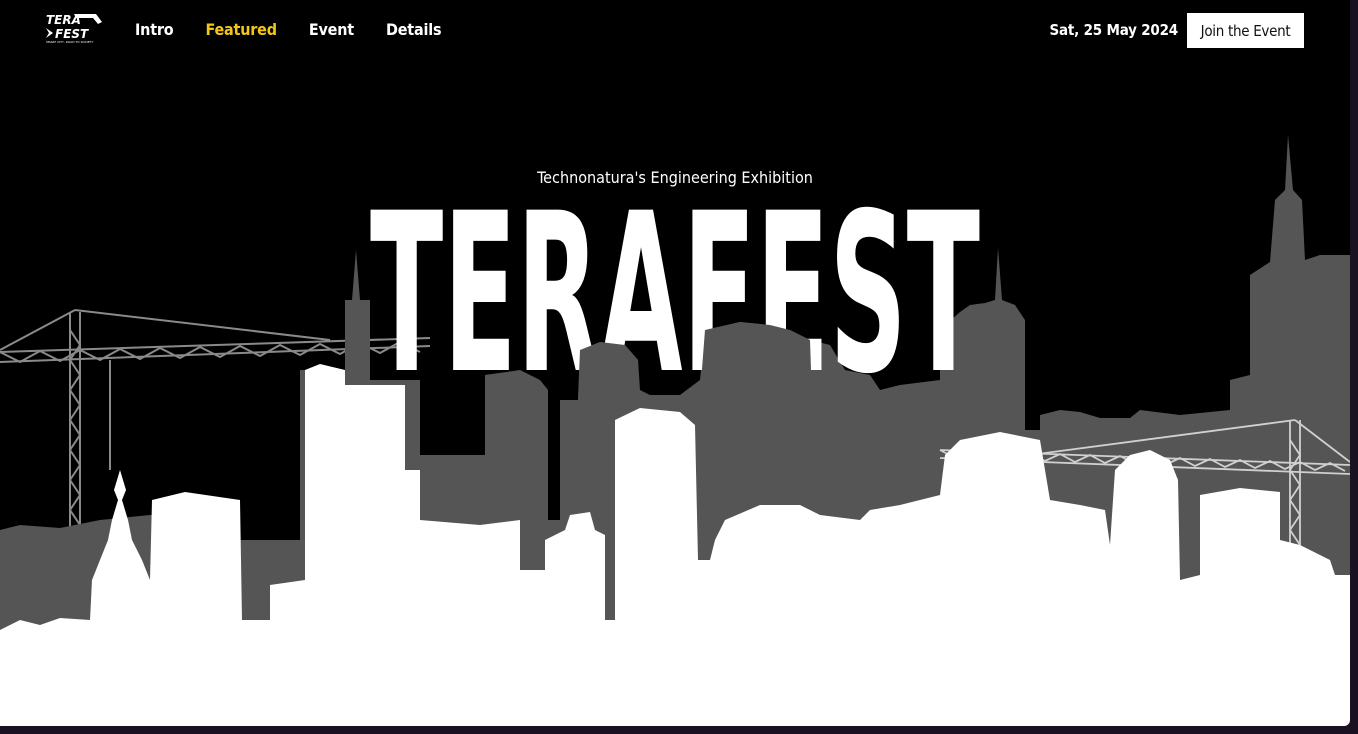 The width and height of the screenshot is (1358, 734). What do you see at coordinates (72, 34) in the screenshot?
I see `logo-bottom-text: FEST` at bounding box center [72, 34].